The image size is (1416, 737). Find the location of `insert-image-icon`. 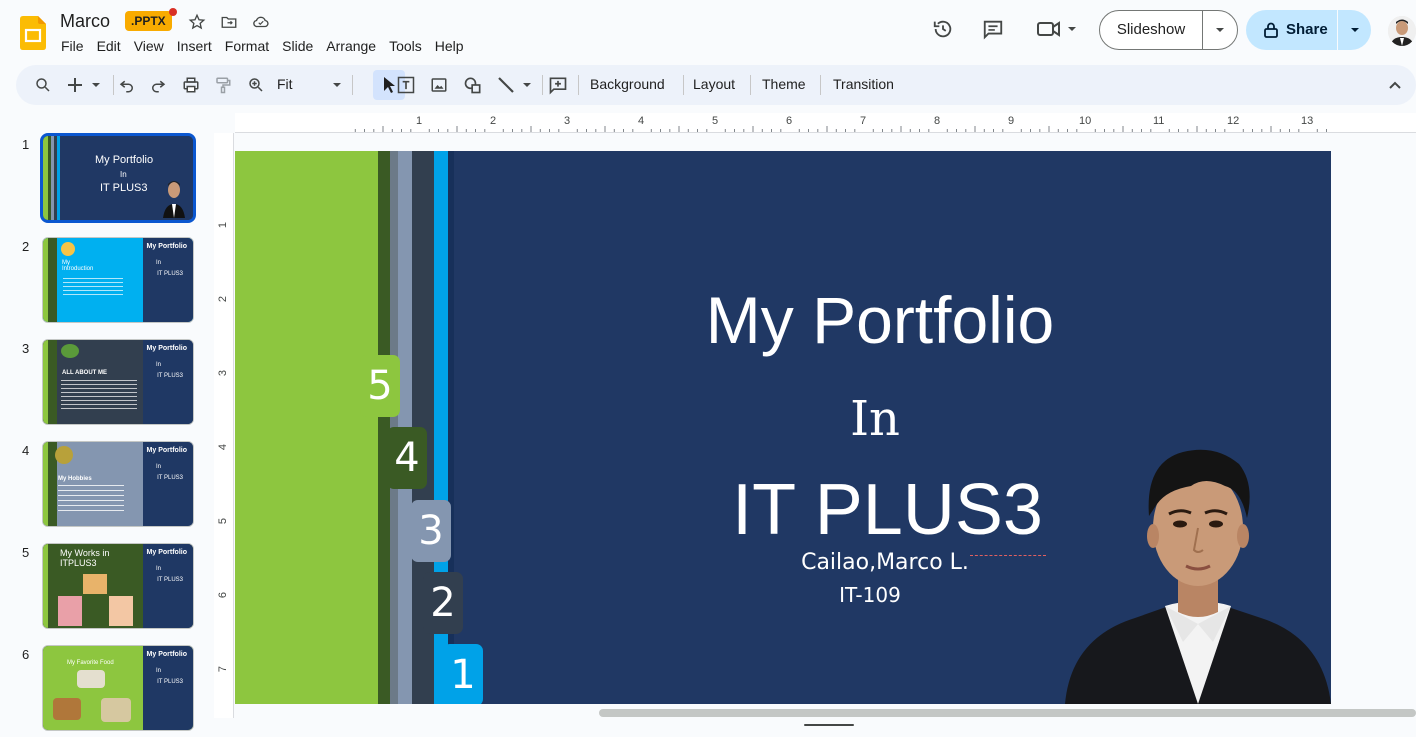

insert-image-icon is located at coordinates (439, 85).